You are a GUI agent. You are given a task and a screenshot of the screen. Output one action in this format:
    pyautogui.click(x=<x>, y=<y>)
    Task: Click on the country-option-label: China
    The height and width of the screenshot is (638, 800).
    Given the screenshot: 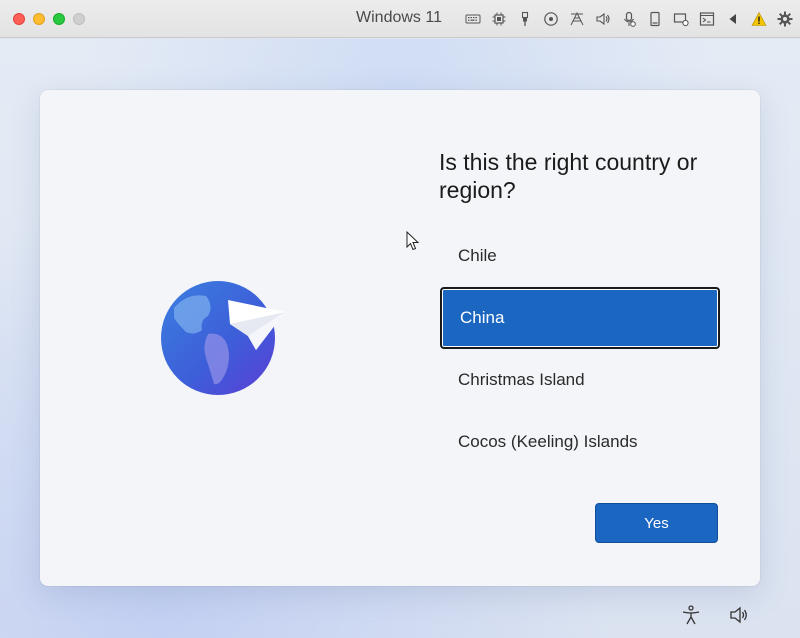 What is the action you would take?
    pyautogui.click(x=482, y=317)
    